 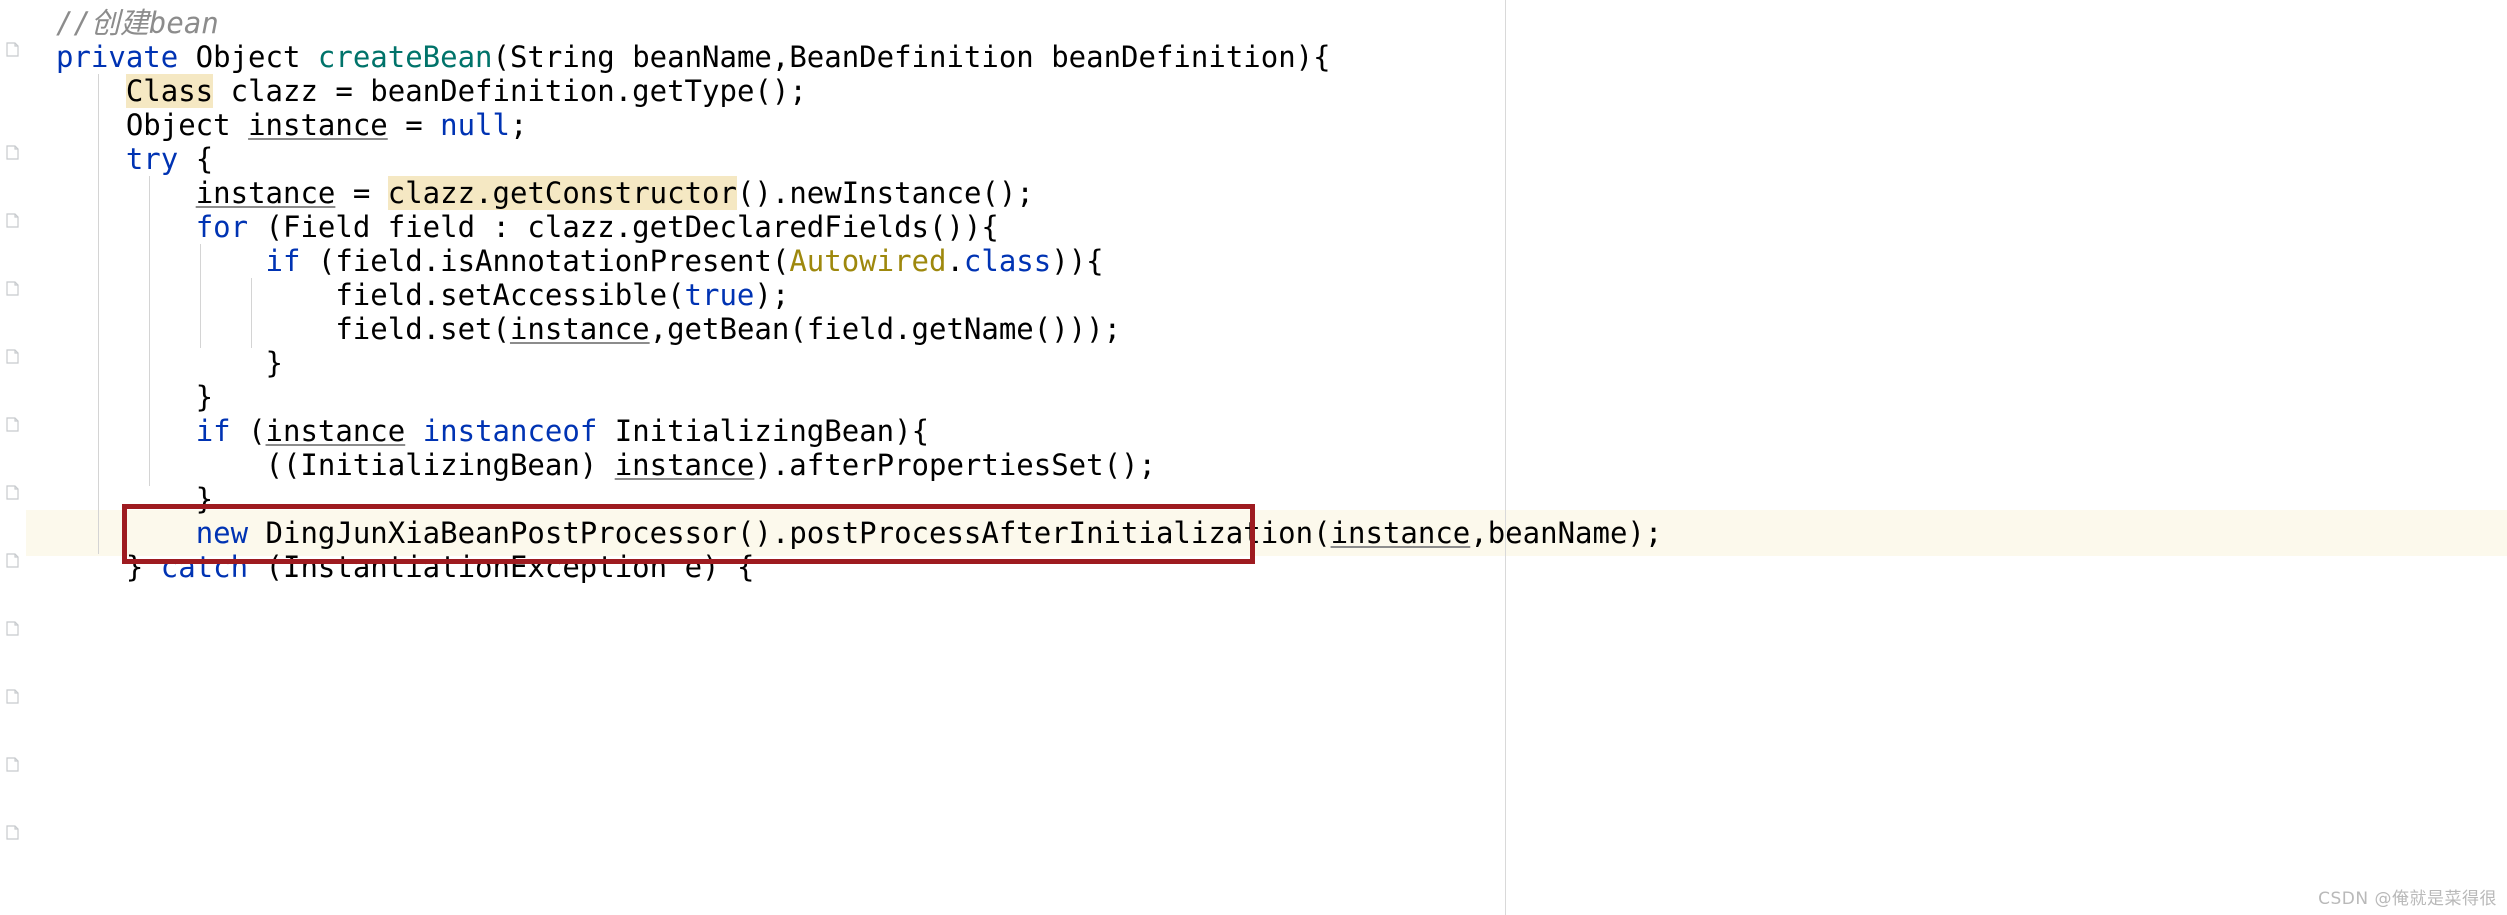 I want to click on code-token: //创建bean, so click(x=137, y=23).